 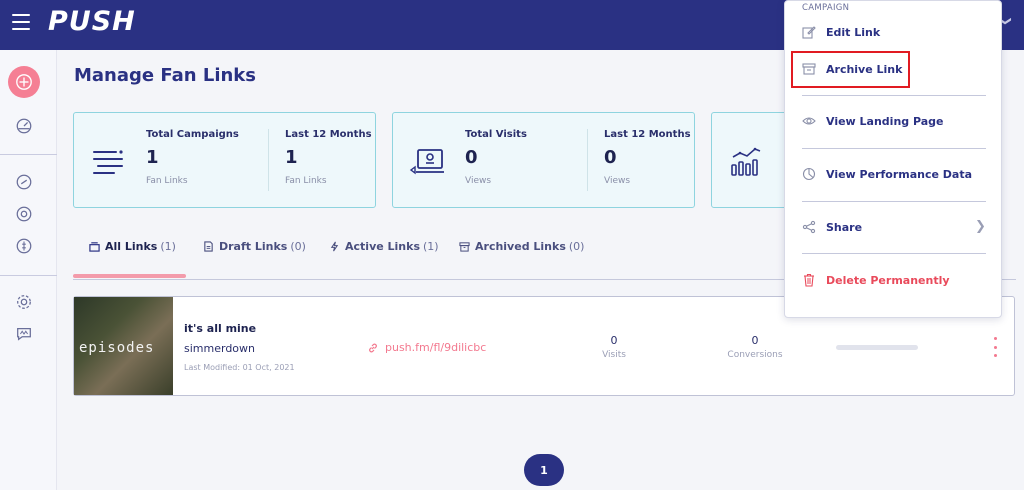 I want to click on menu-item-label: View Performance Data, so click(x=899, y=174).